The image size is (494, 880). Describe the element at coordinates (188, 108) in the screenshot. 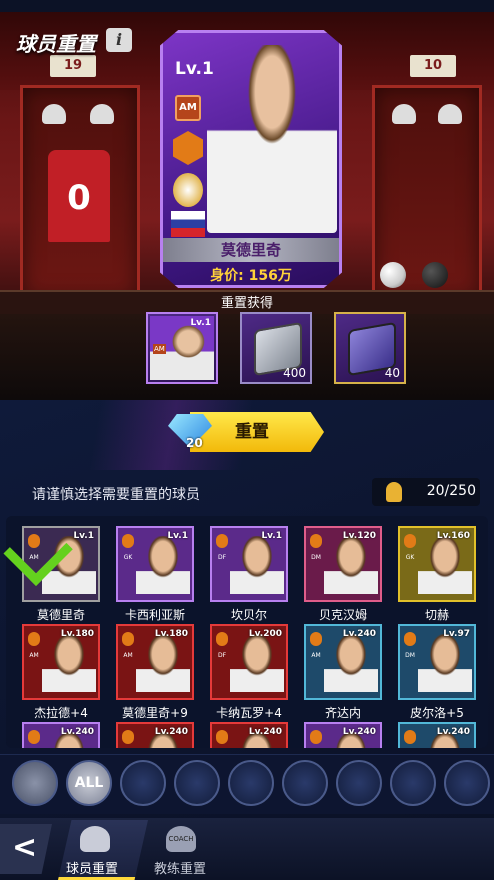

I see `card-position-badge: AM` at that location.